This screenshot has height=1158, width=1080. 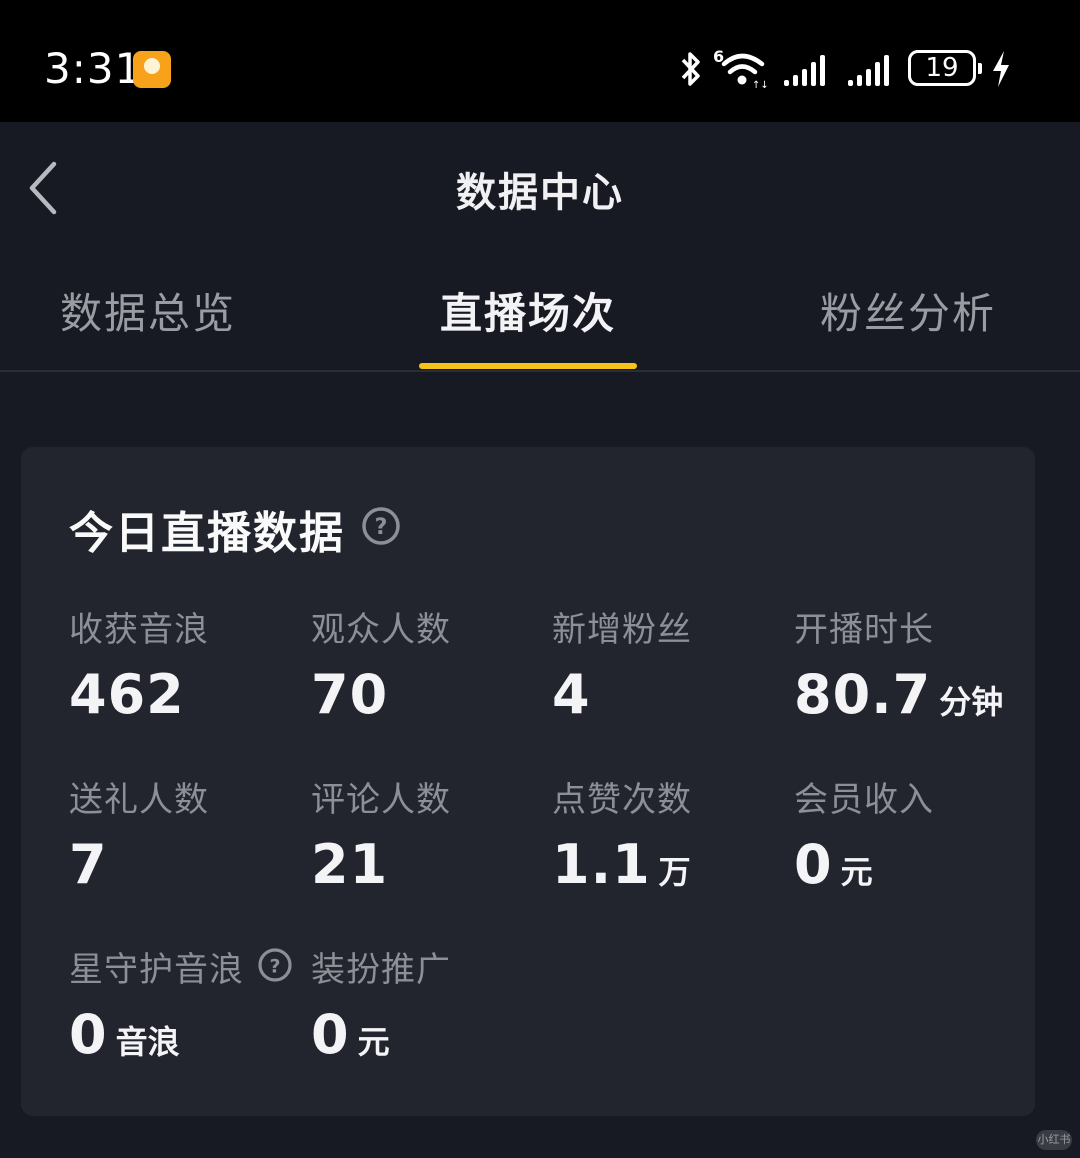 What do you see at coordinates (622, 800) in the screenshot?
I see `metric-label: 点赞次数` at bounding box center [622, 800].